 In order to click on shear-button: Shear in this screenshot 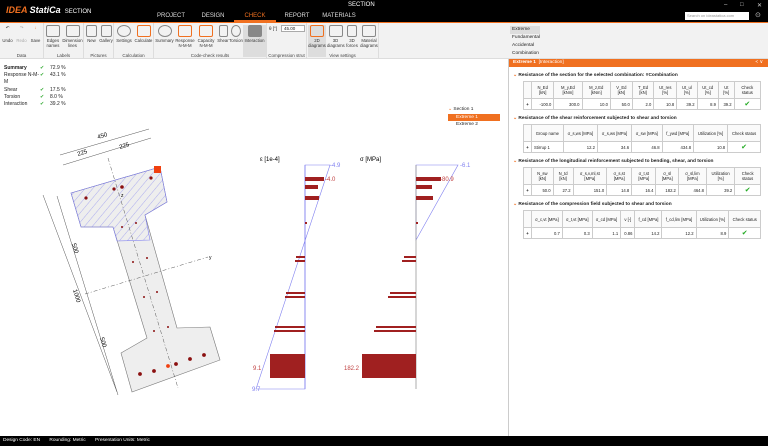, I will do `click(223, 34)`.